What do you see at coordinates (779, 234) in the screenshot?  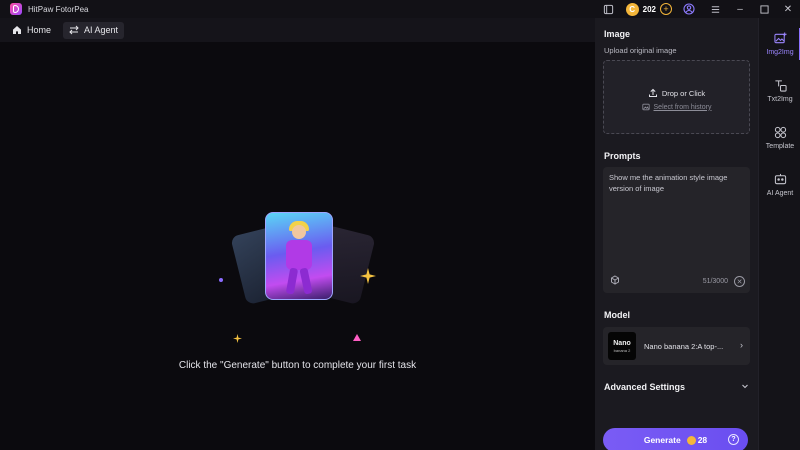 I see `mode-rail: Img2Img Txt2Img Template AI Agent` at bounding box center [779, 234].